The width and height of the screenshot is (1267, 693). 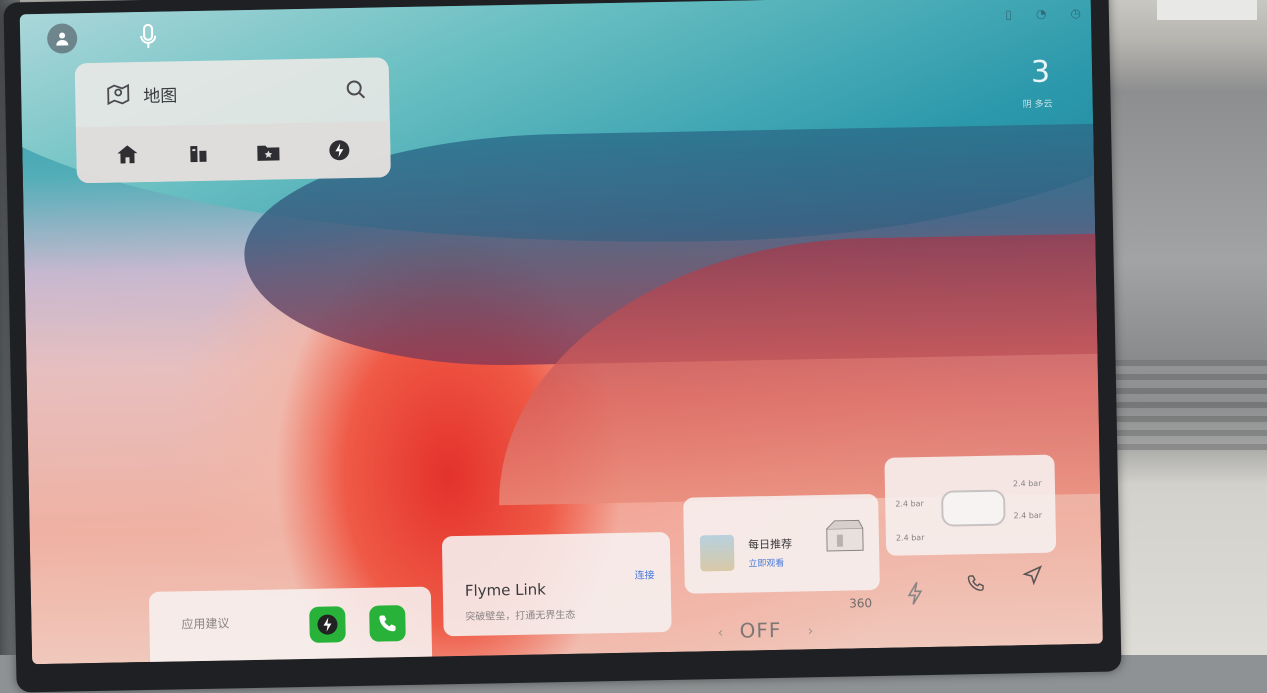 I want to click on flyme-link-subtitle: 突破壁垒，打通无界生态, so click(x=520, y=616).